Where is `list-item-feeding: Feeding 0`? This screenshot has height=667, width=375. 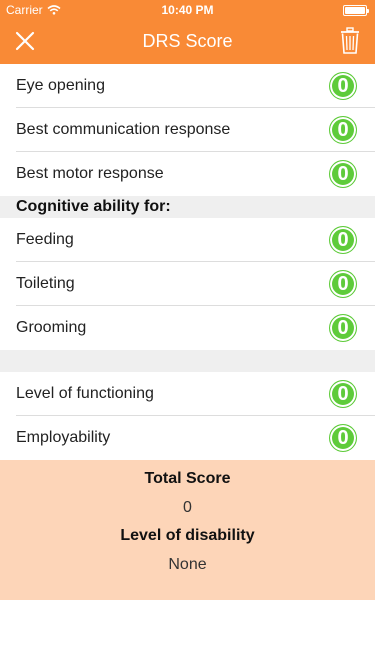
list-item-feeding: Feeding 0 is located at coordinates (187, 240).